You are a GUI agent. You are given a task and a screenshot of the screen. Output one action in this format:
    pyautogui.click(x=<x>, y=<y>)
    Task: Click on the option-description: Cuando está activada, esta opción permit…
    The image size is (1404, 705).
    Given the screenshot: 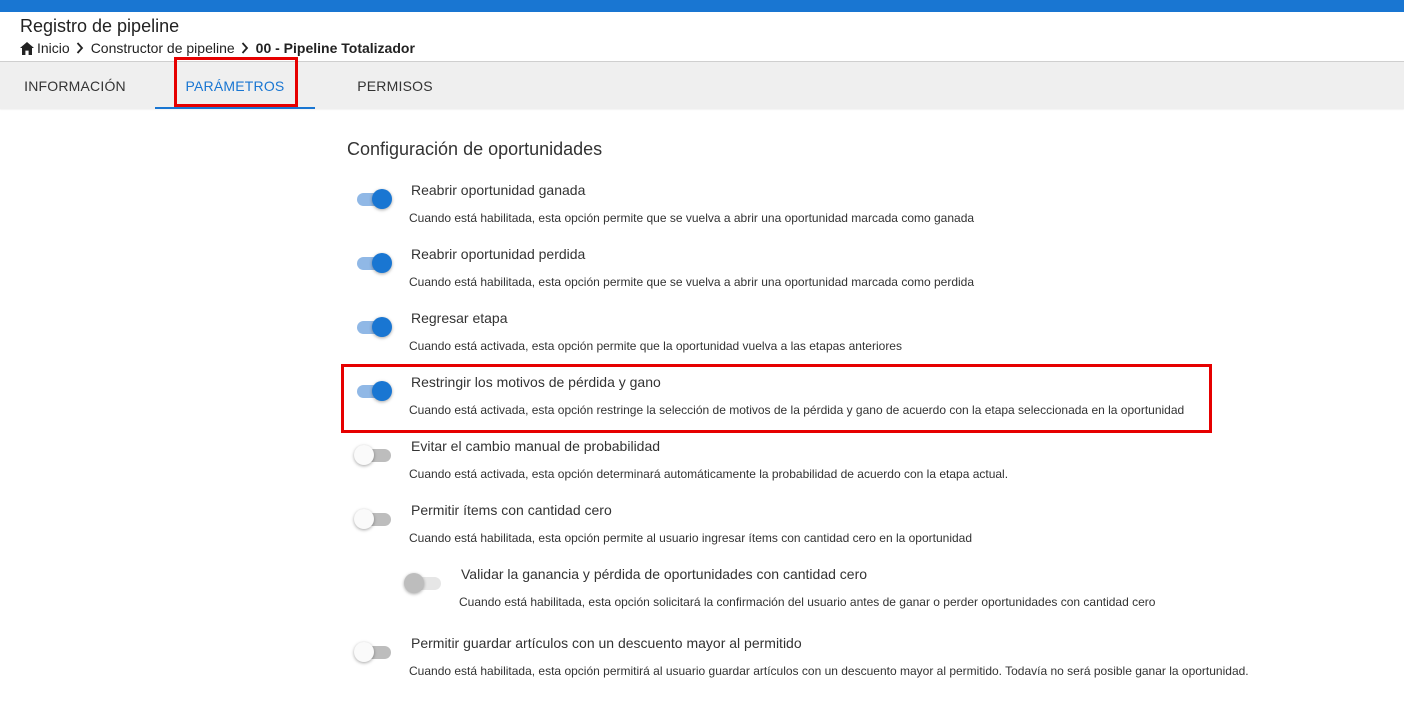 What is the action you would take?
    pyautogui.click(x=655, y=346)
    